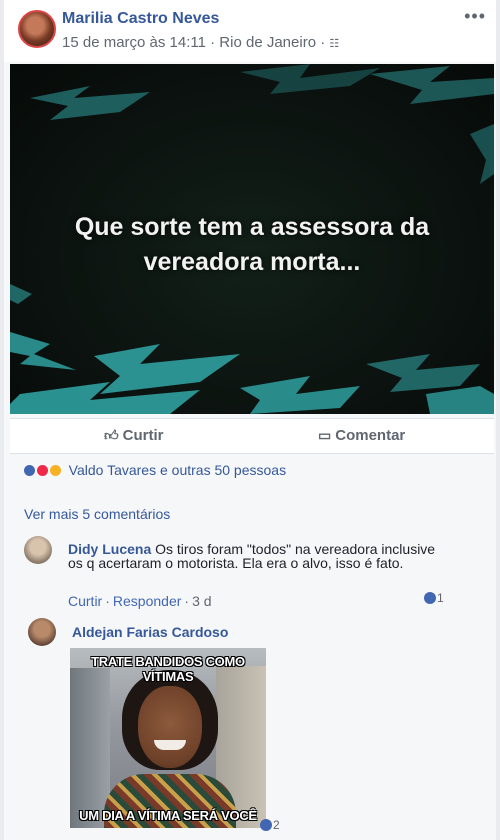 This screenshot has height=840, width=500. I want to click on comment-author: Aldejan Farias Cardoso, so click(150, 632).